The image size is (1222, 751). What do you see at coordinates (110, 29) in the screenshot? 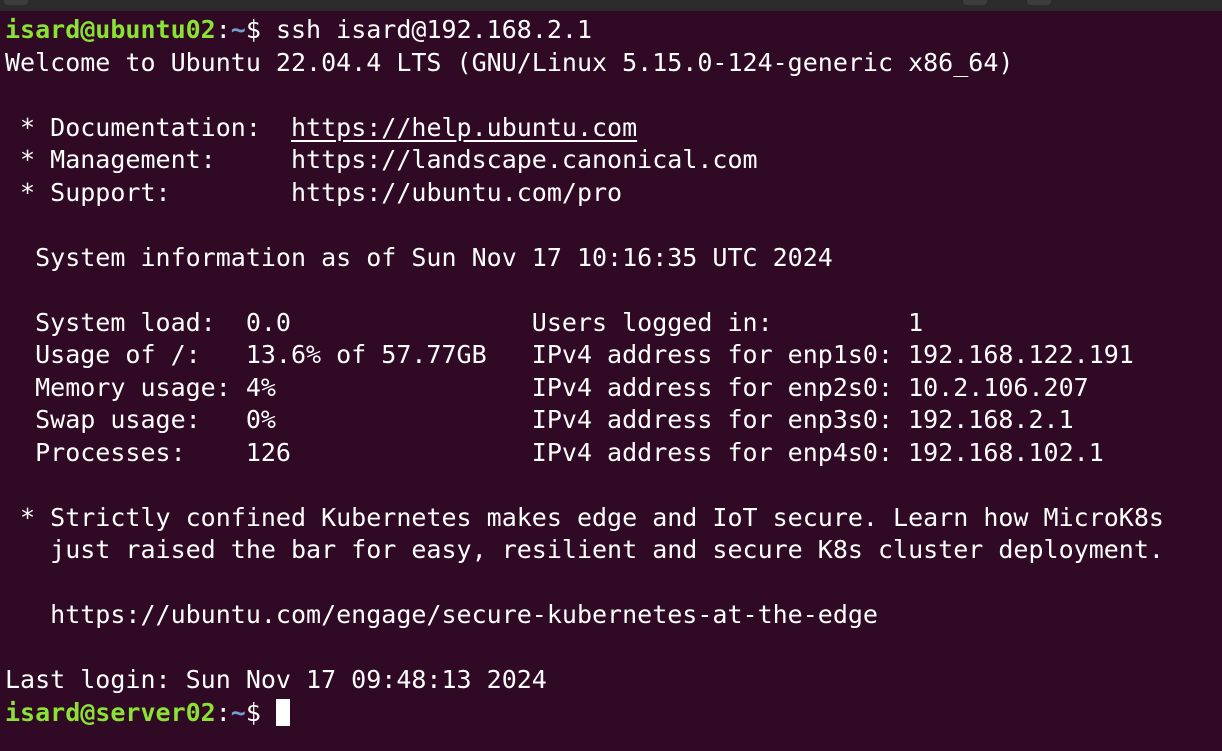
I see `prompt-userhost: isard@ubuntu02` at bounding box center [110, 29].